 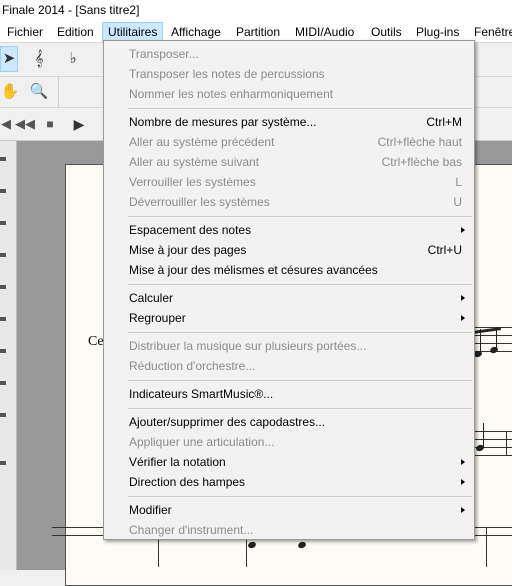 What do you see at coordinates (190, 230) in the screenshot?
I see `menu-item-label: Espacement des notes` at bounding box center [190, 230].